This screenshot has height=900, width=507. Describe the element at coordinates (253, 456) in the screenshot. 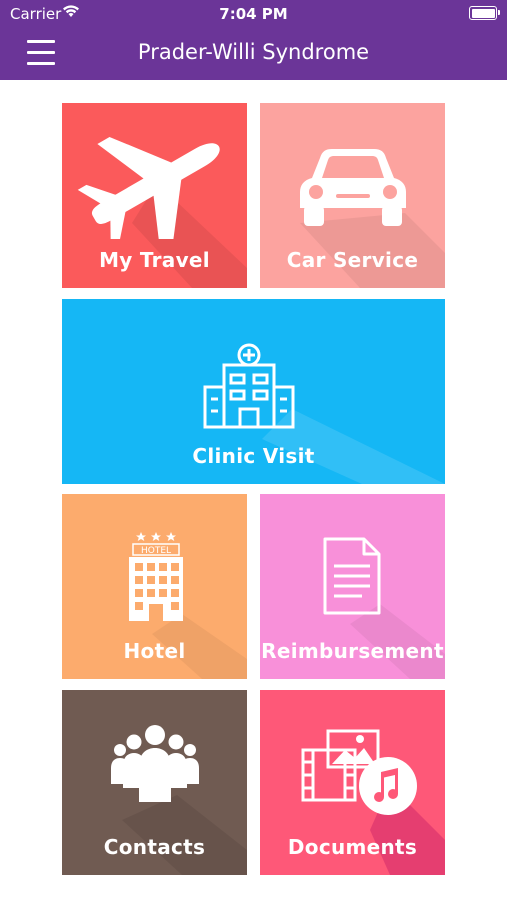

I see `tile-label: Clinic Visit` at that location.